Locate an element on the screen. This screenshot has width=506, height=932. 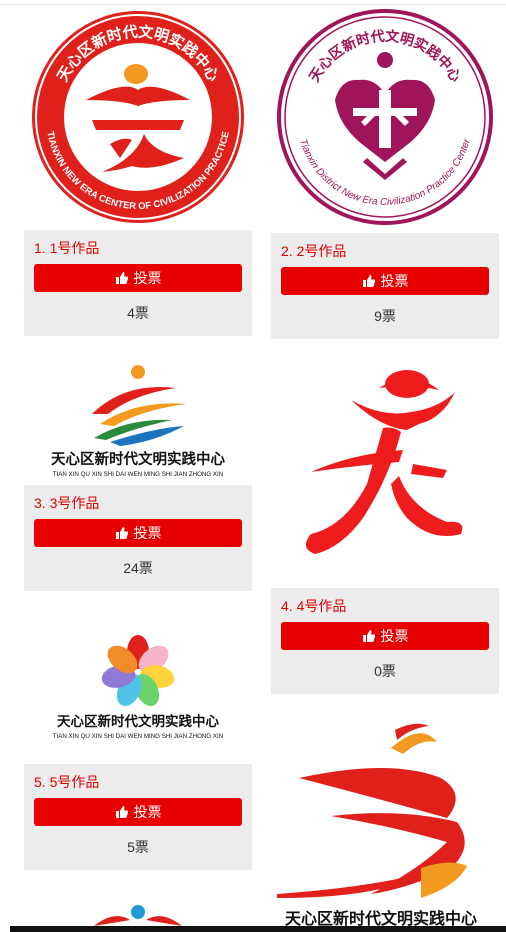
entry-3-panel: 3. 3号作品 投票 24票 is located at coordinates (138, 538).